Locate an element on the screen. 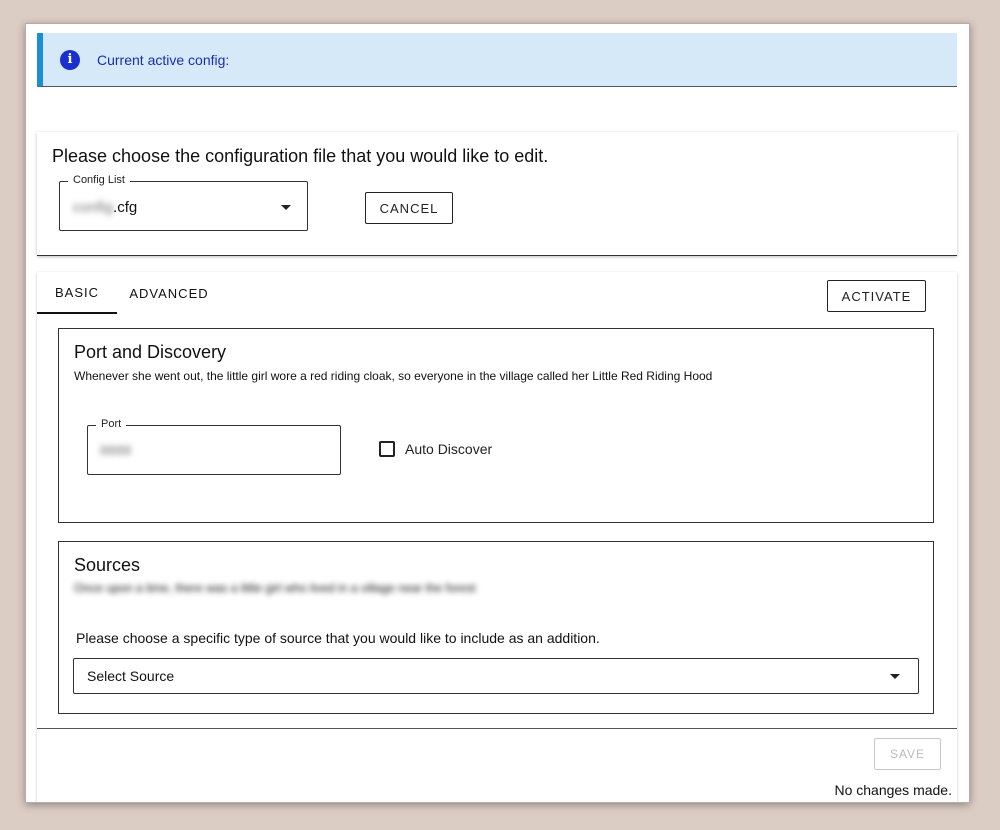  sources-section-title: Sources is located at coordinates (107, 565).